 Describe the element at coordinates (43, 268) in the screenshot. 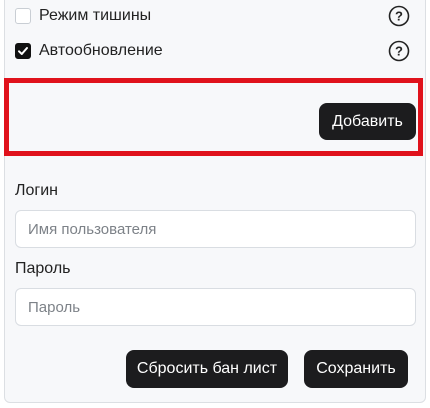

I see `password-label: Пароль` at that location.